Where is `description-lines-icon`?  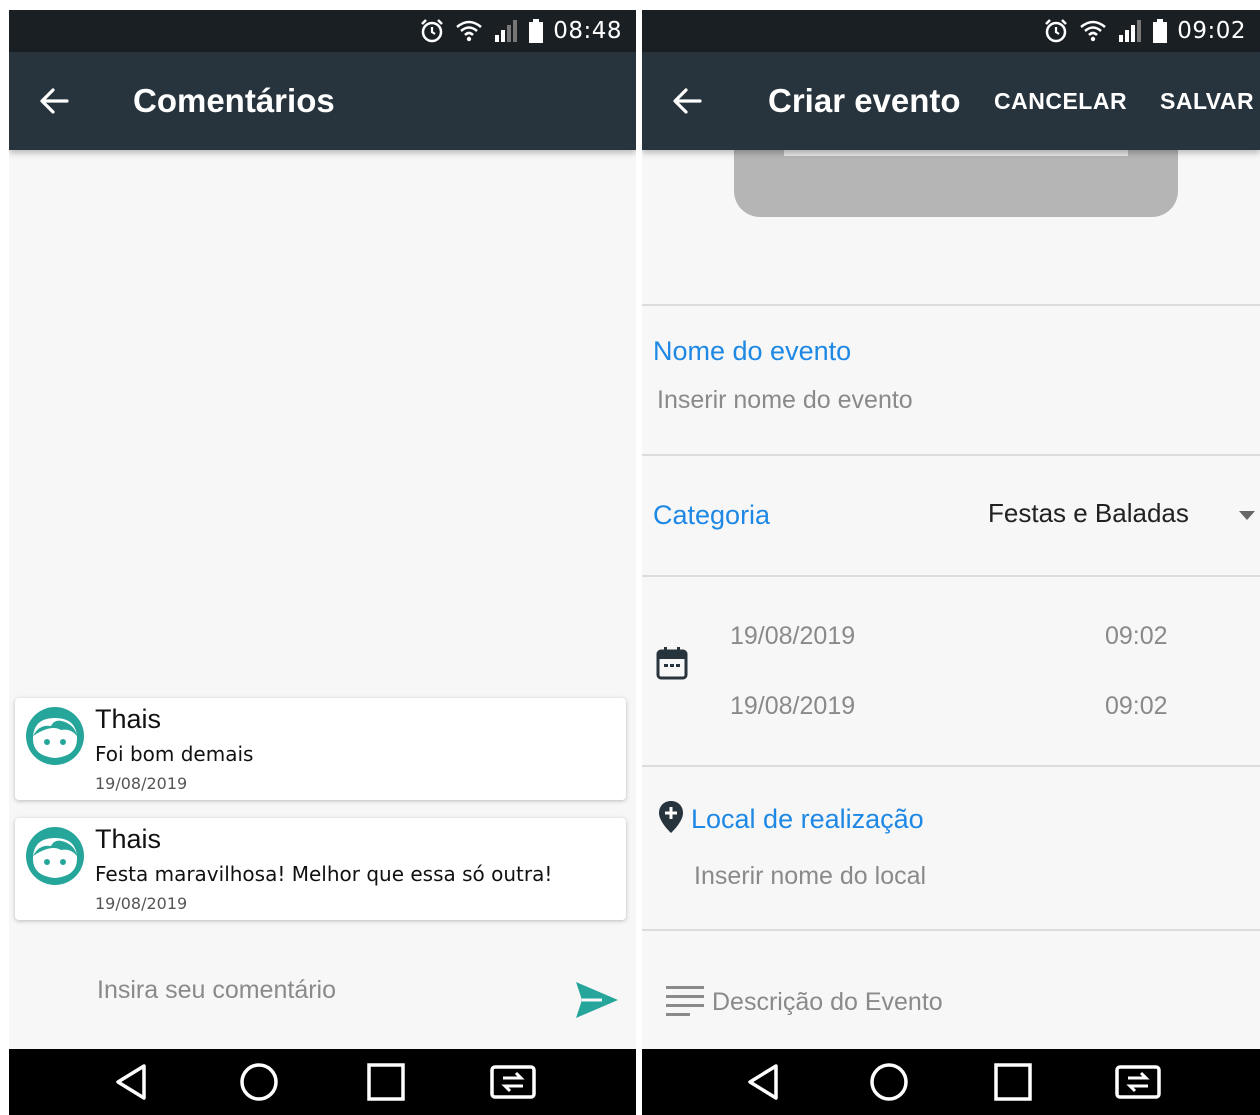
description-lines-icon is located at coordinates (685, 1001).